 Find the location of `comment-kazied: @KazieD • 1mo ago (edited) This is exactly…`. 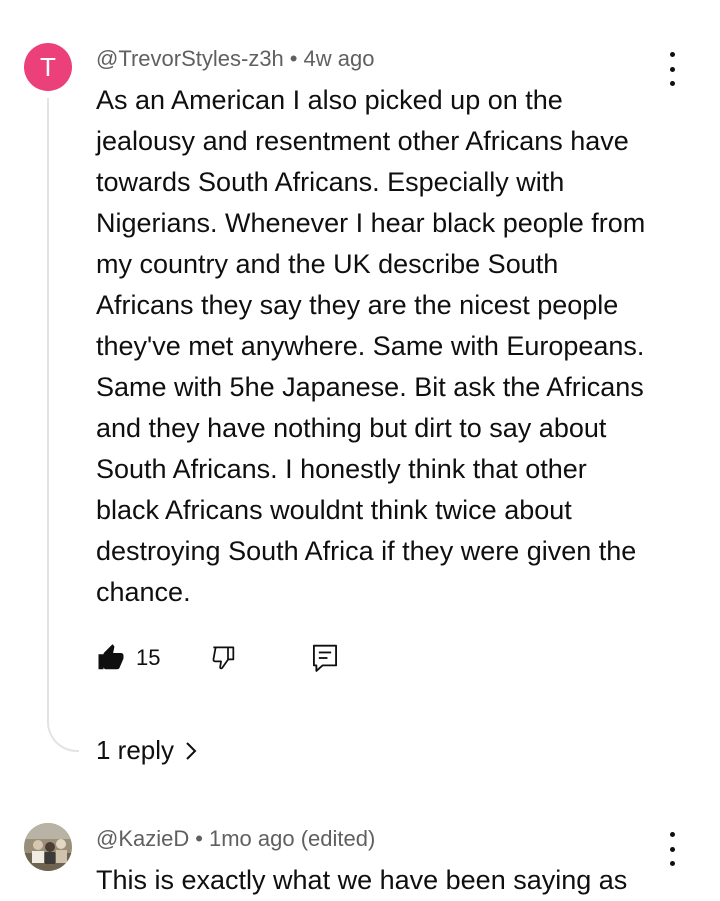

comment-kazied: @KazieD • 1mo ago (edited) This is exactly… is located at coordinates (360, 847).